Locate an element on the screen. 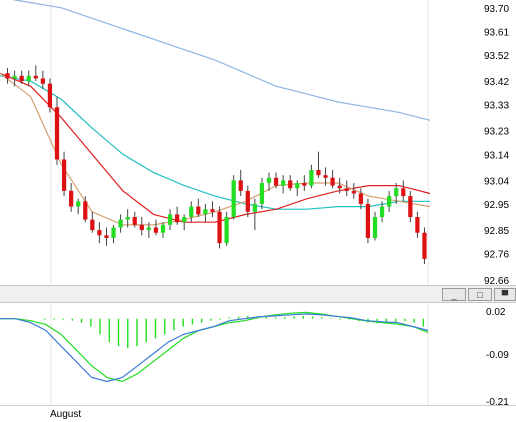 The image size is (516, 422). macd-line is located at coordinates (214, 348).